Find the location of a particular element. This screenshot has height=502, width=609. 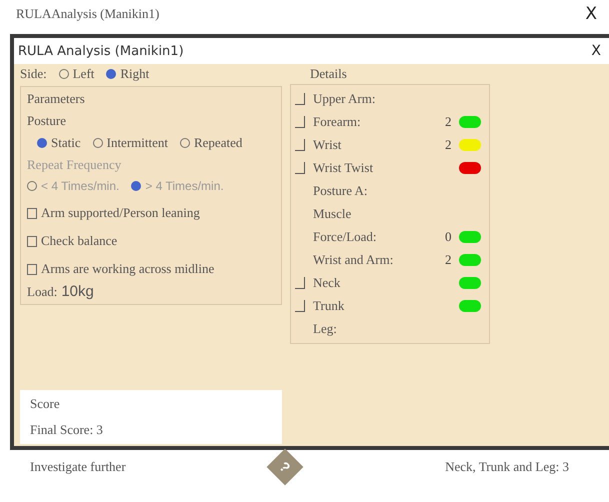

radio-label: > 4 Times/min. is located at coordinates (184, 186).